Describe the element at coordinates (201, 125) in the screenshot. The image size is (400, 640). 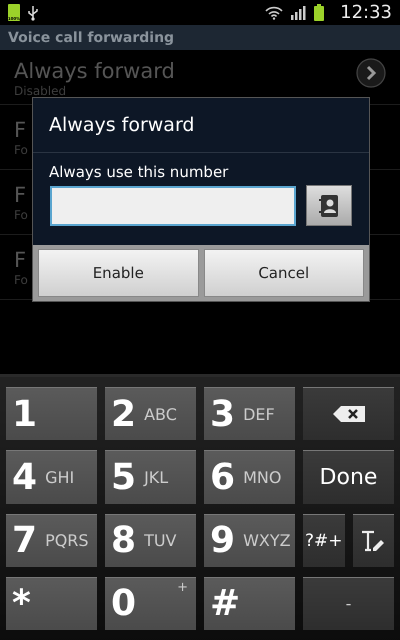
I see `dialog-title: Always forward` at that location.